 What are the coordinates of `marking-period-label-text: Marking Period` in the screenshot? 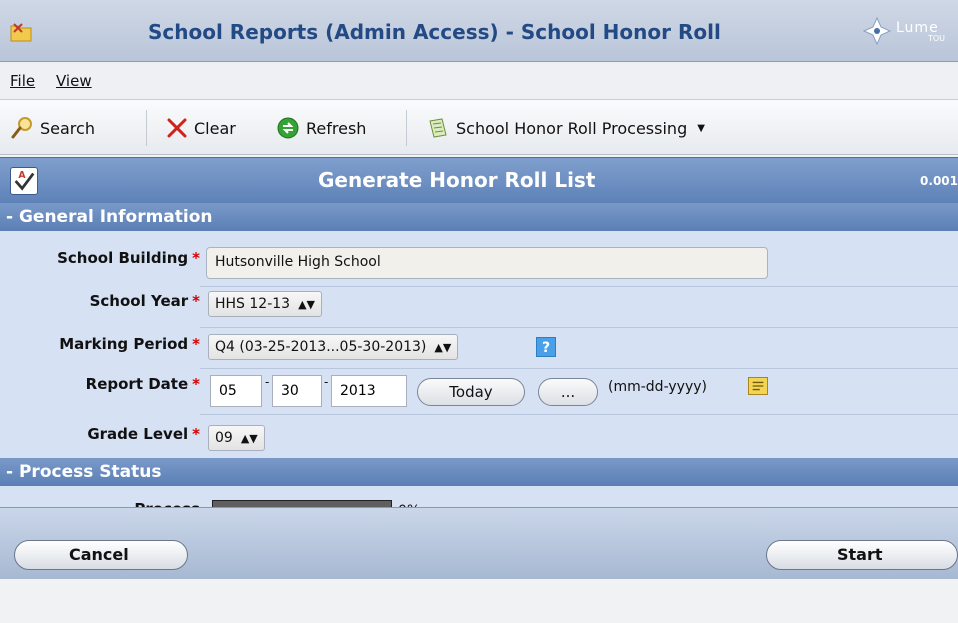 It's located at (124, 344).